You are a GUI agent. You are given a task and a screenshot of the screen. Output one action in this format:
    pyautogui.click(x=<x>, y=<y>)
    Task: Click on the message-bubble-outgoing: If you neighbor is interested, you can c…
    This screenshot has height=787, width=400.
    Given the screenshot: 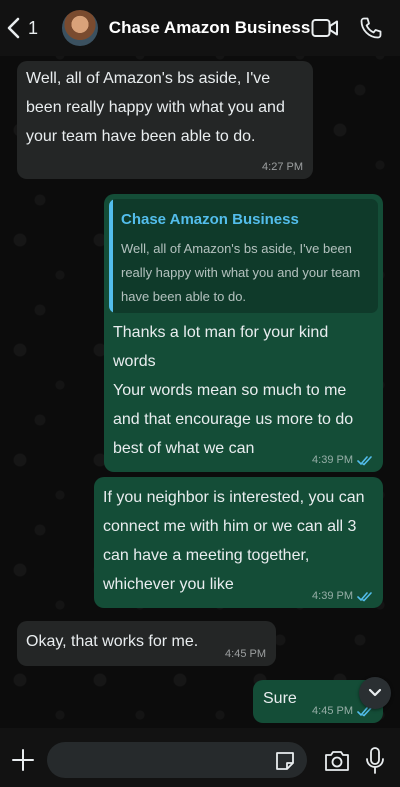 What is the action you would take?
    pyautogui.click(x=238, y=542)
    